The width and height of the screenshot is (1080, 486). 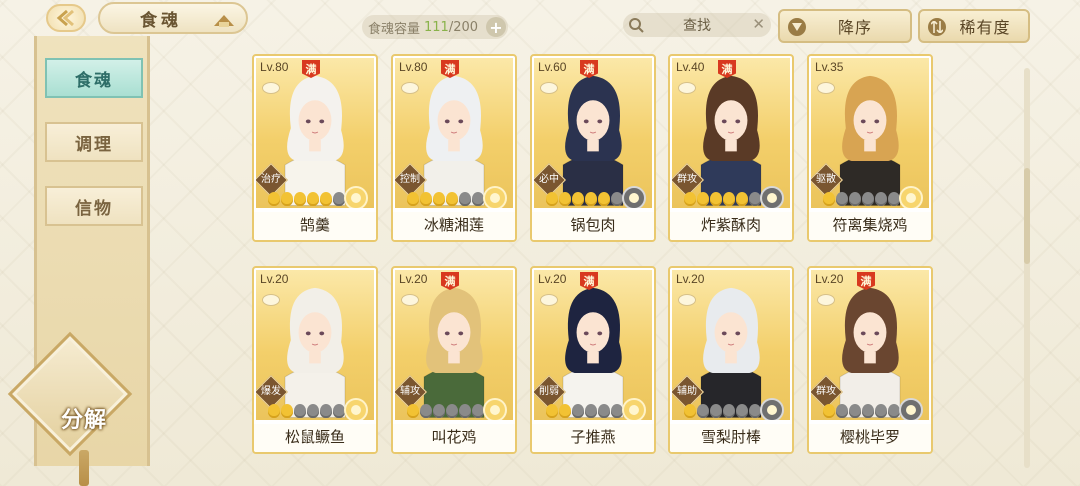 What do you see at coordinates (829, 67) in the screenshot?
I see `level-label: Lv.35` at bounding box center [829, 67].